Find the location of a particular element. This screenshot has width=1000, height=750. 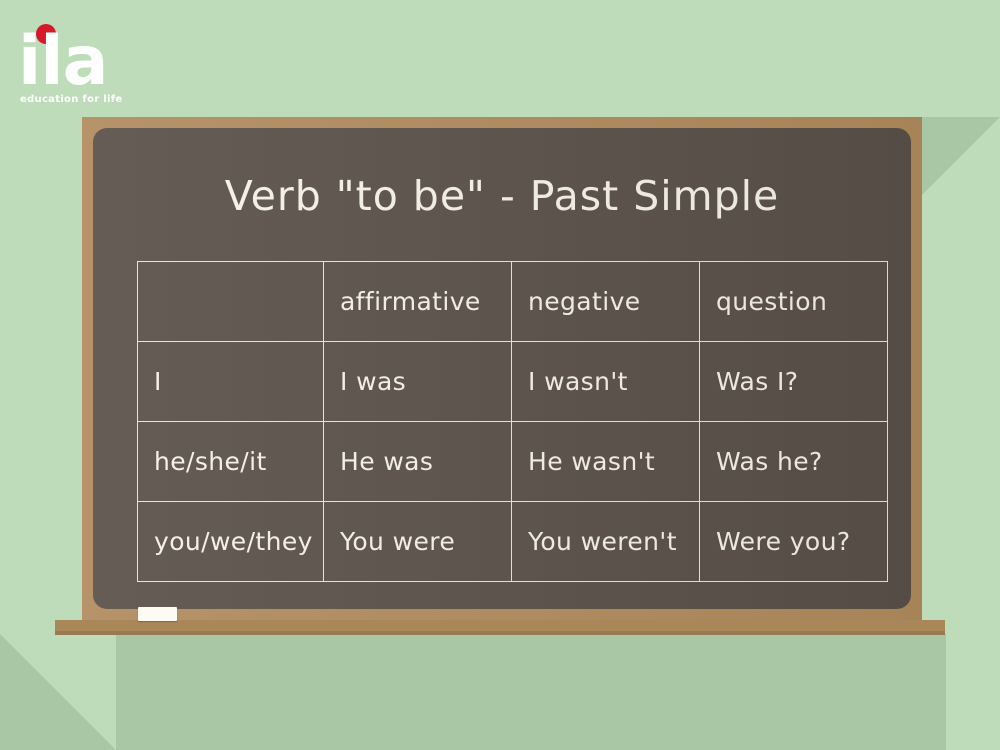

row-negative: You weren't is located at coordinates (605, 541).